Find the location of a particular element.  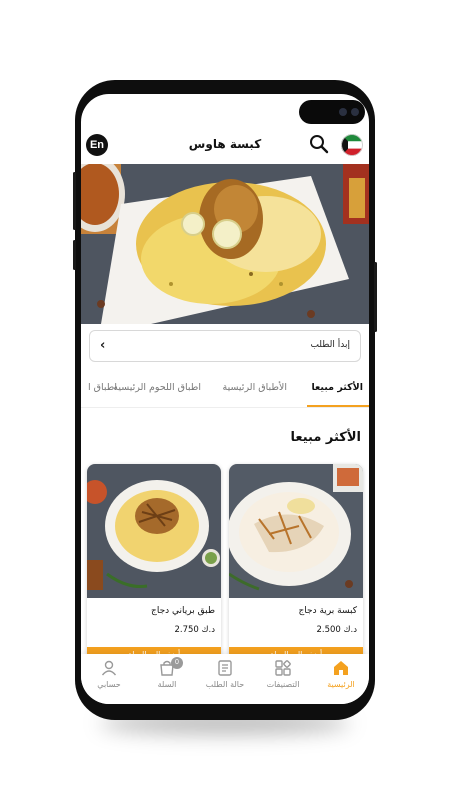

product-card: طبق برياني دجاج 2.750 د.ك أضف إلى السلة is located at coordinates (154, 564).